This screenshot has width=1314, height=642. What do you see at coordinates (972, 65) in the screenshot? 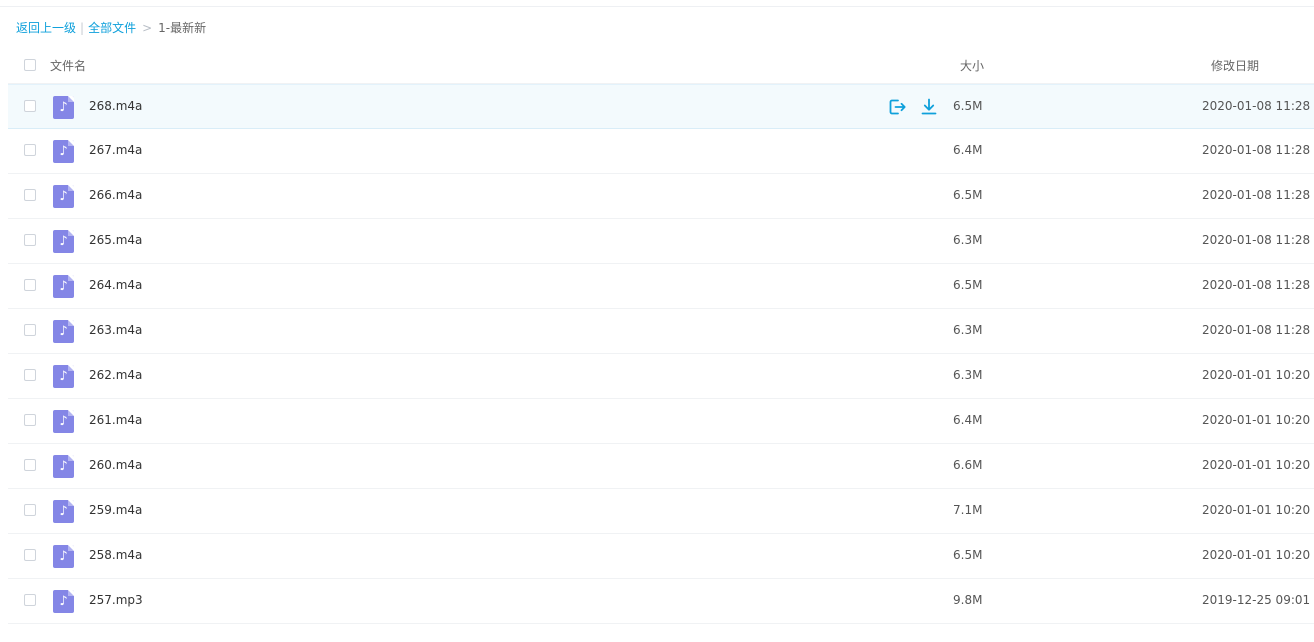
I see `header-size: 大小` at bounding box center [972, 65].